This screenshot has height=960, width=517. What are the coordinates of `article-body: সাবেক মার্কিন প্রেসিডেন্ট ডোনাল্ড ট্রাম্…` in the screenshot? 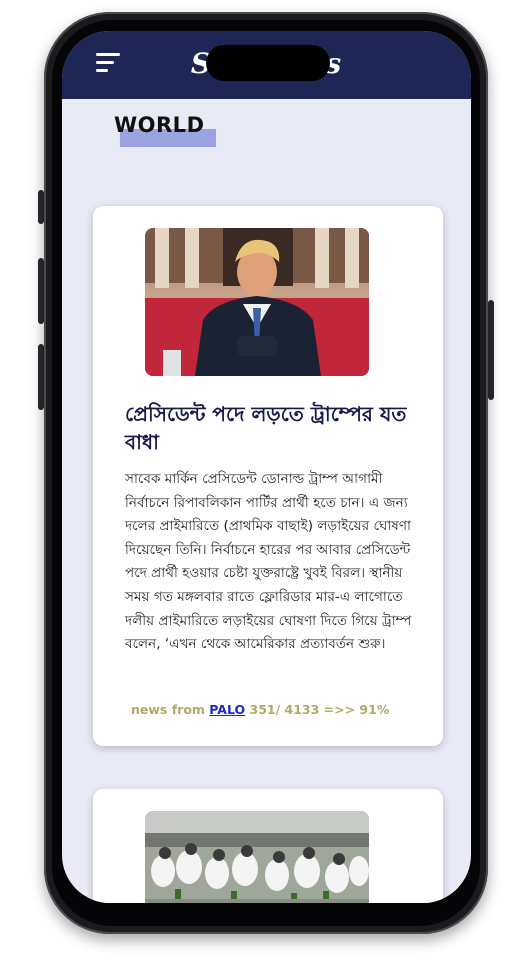 It's located at (268, 562).